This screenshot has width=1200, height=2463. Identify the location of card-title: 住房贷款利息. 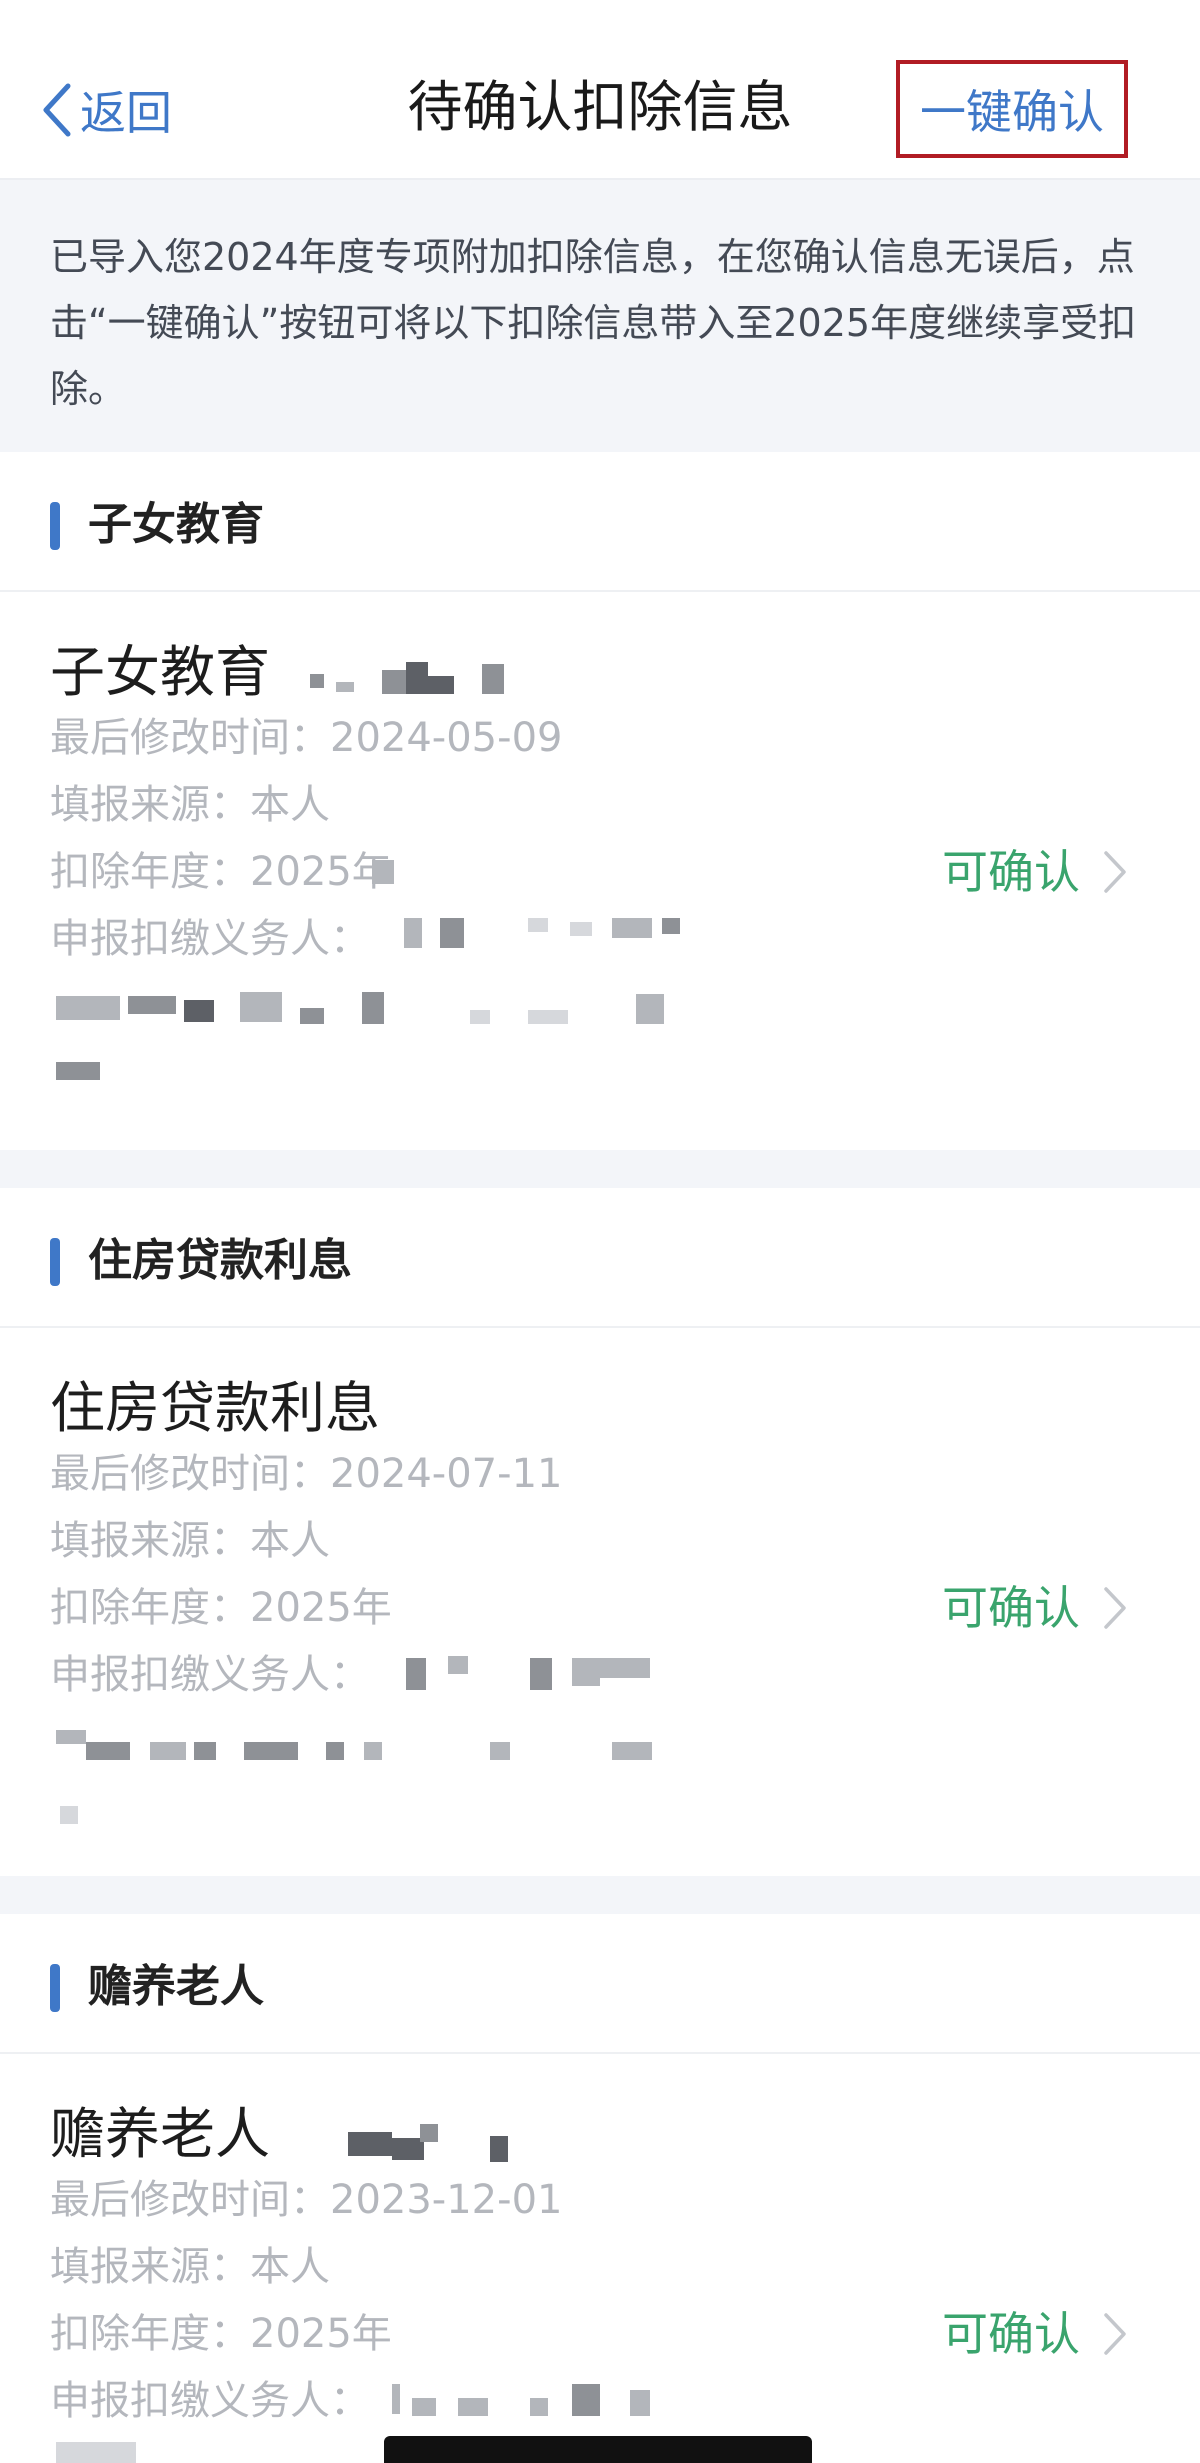
(215, 1408).